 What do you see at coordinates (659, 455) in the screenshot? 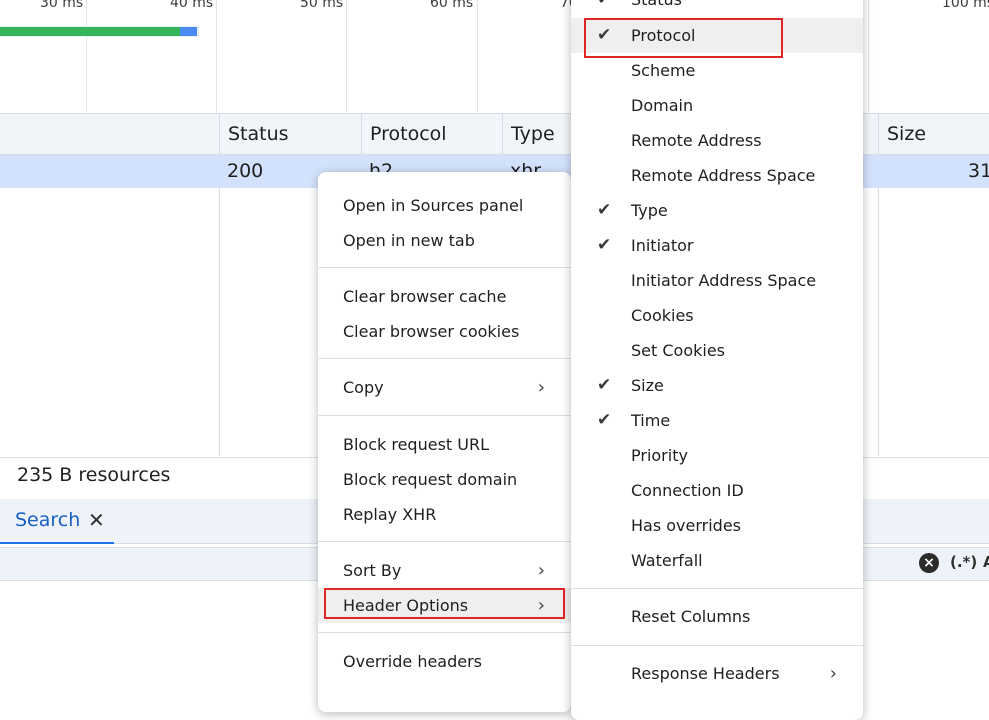
I see `menu-item-label: Priority` at bounding box center [659, 455].